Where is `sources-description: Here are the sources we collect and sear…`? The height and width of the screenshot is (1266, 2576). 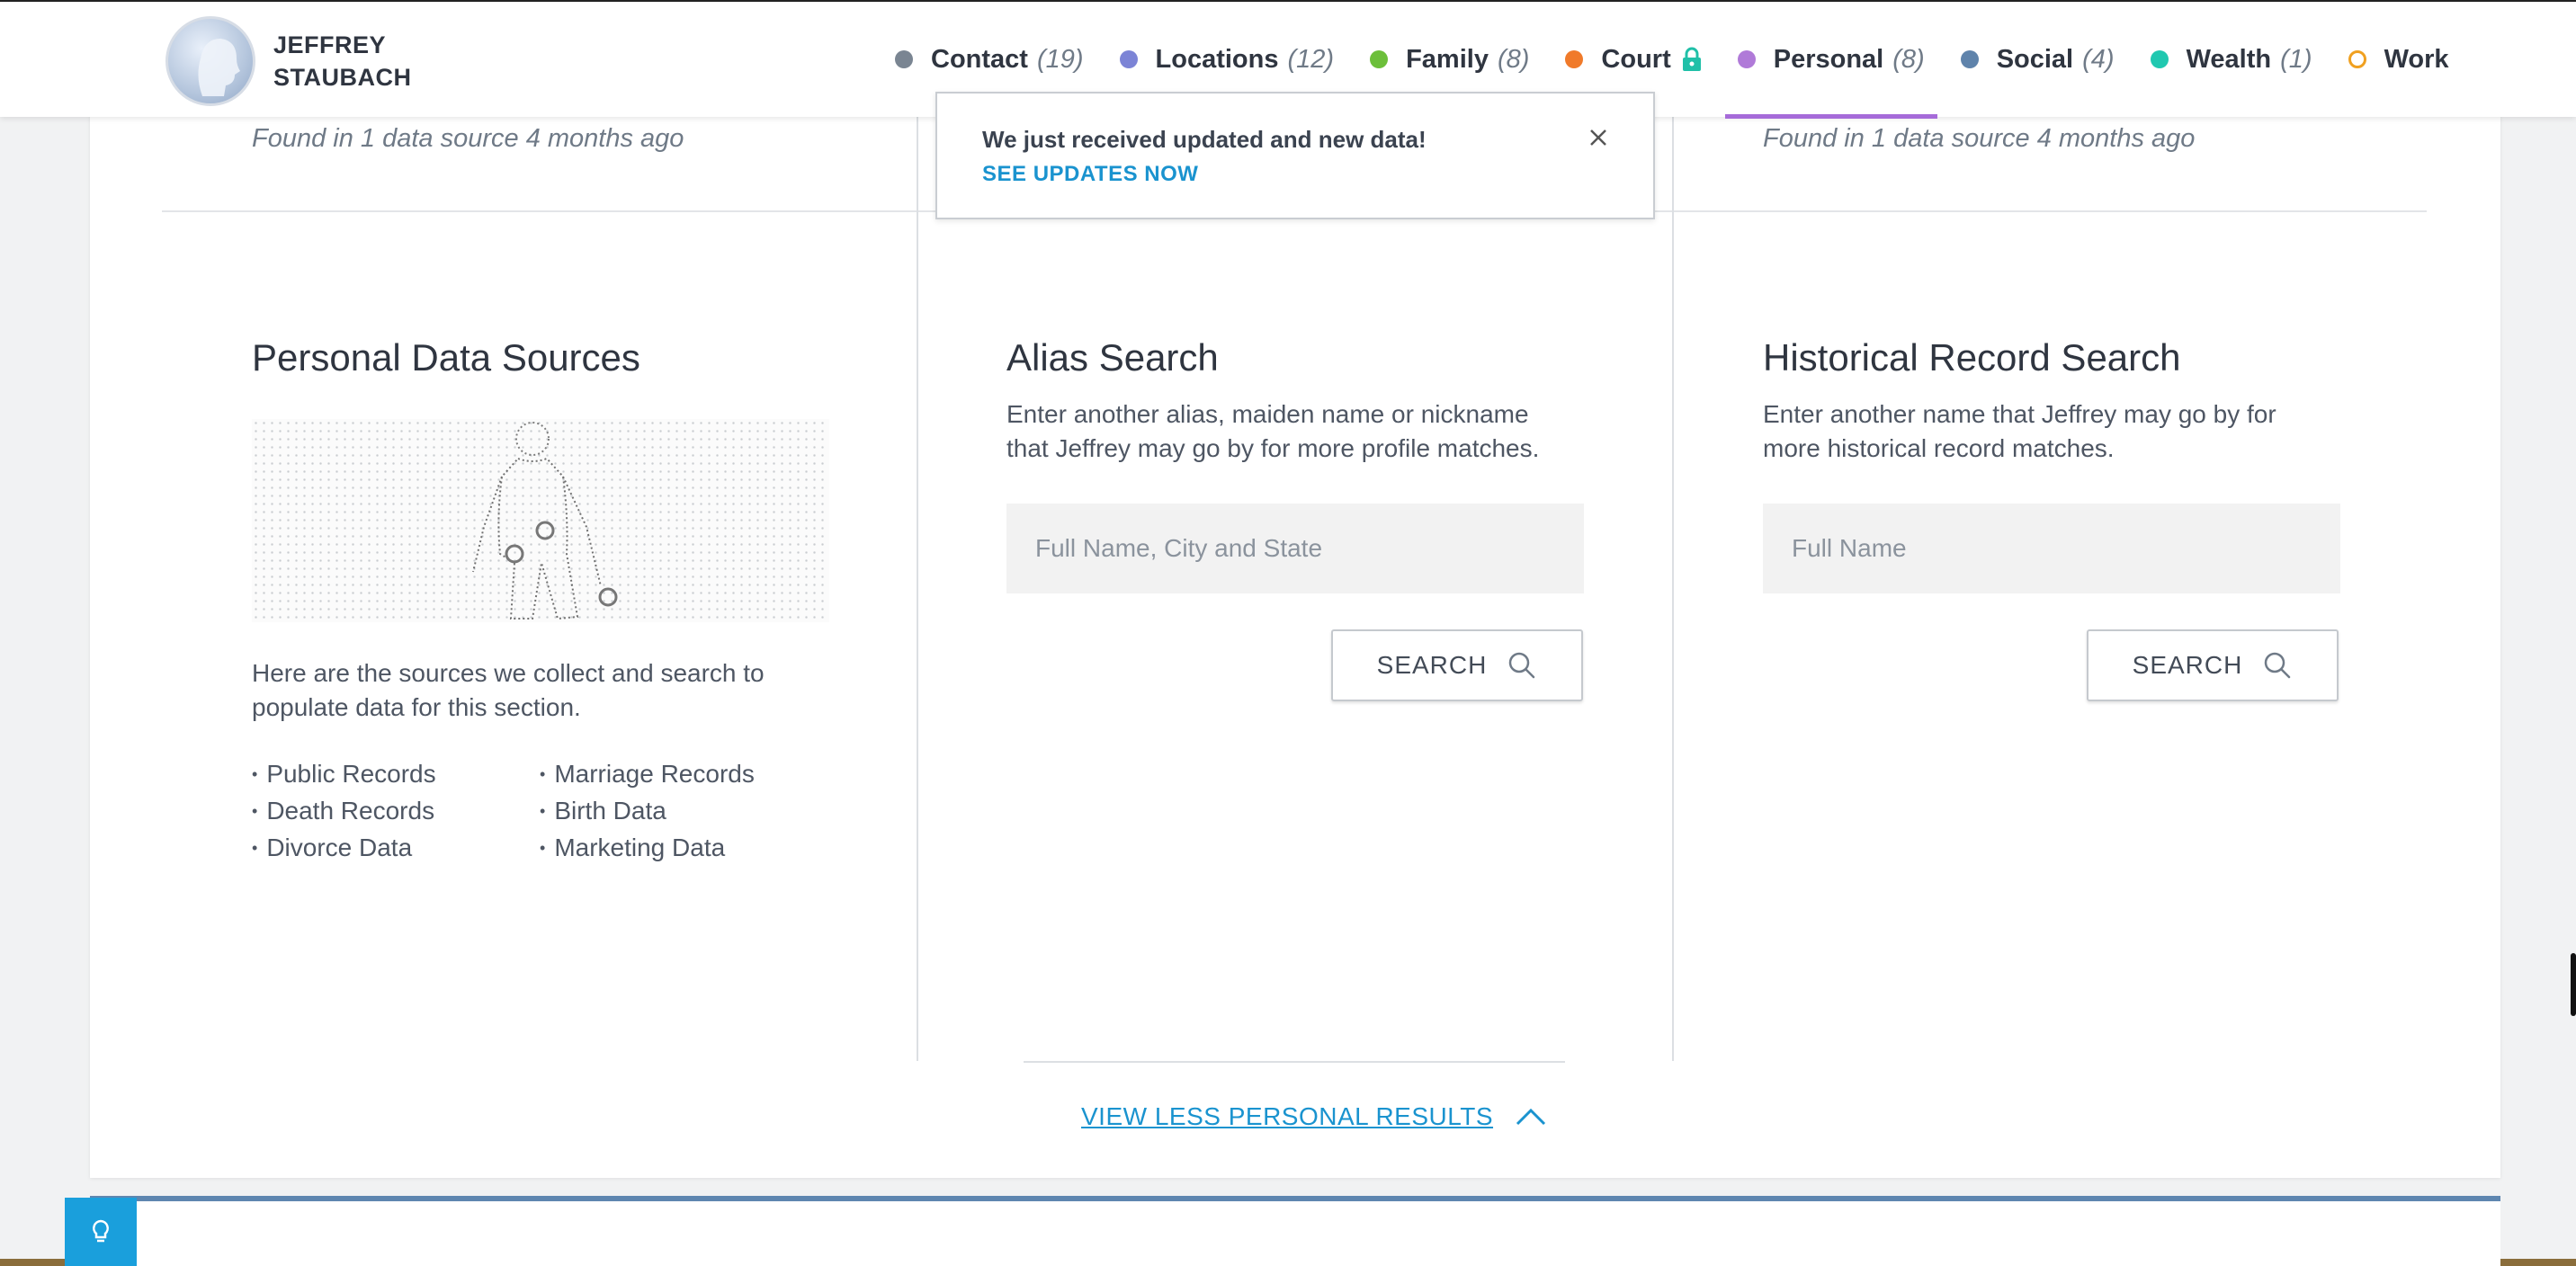 sources-description: Here are the sources we collect and sear… is located at coordinates (508, 691).